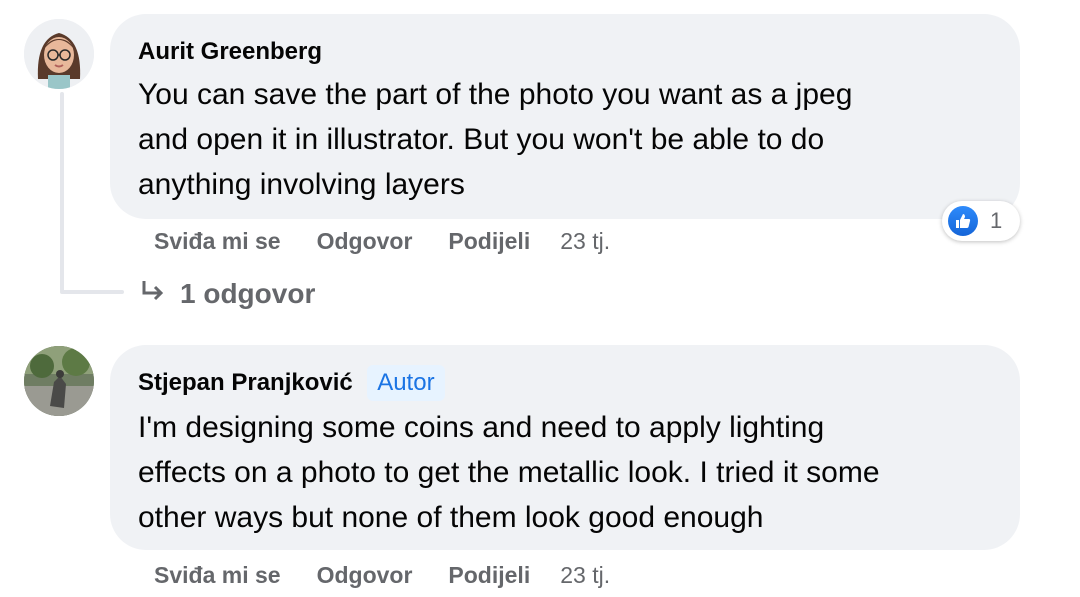 The image size is (1080, 597). I want to click on thread-line, so click(62, 192).